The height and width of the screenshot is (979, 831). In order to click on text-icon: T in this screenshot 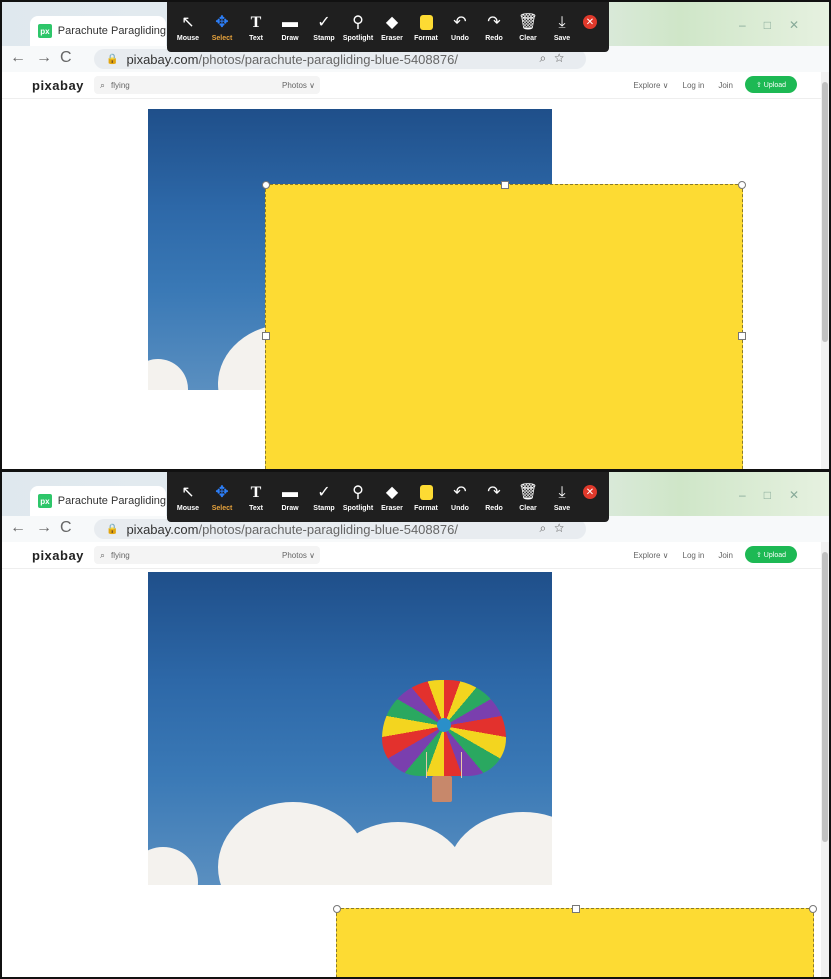, I will do `click(256, 492)`.